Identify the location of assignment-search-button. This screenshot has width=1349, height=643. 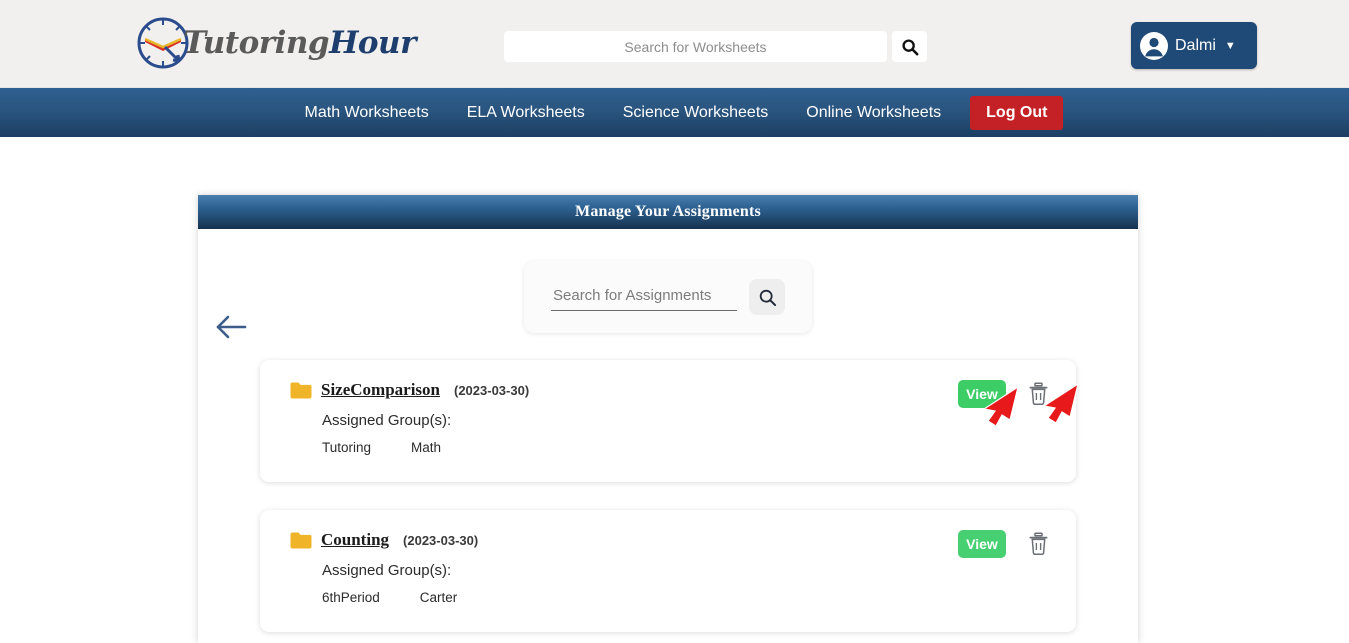
(767, 297).